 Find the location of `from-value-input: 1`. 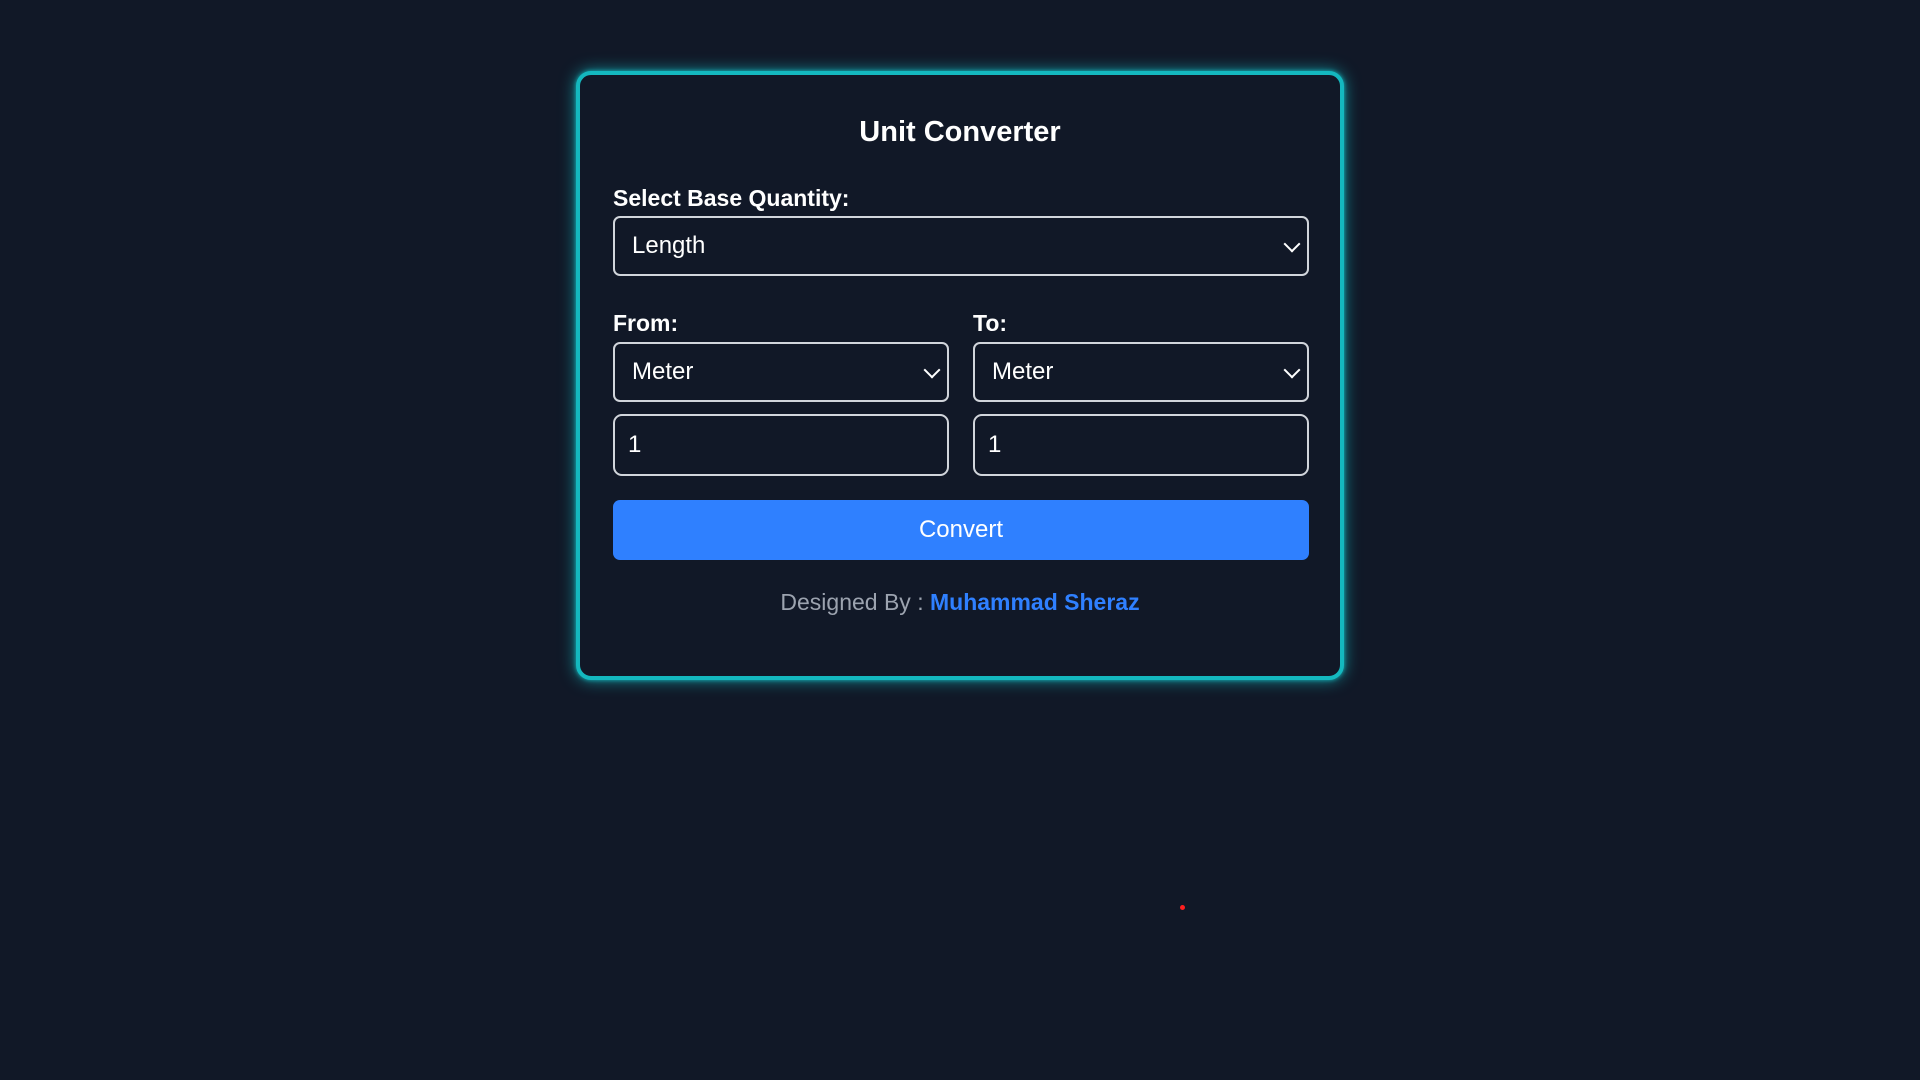

from-value-input: 1 is located at coordinates (781, 445).